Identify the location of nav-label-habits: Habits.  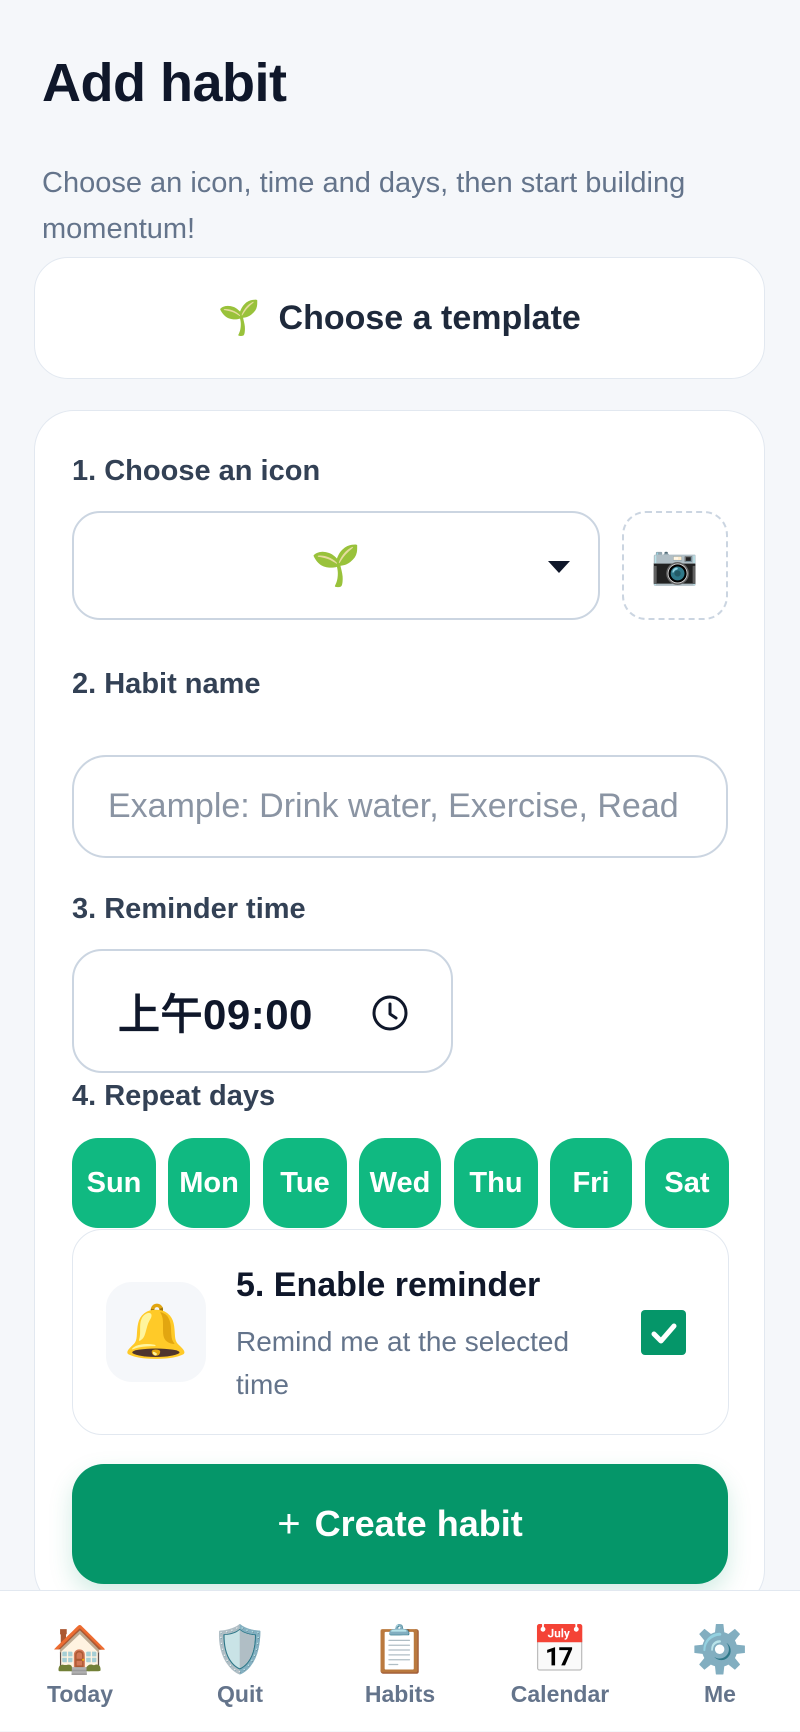
(400, 1694).